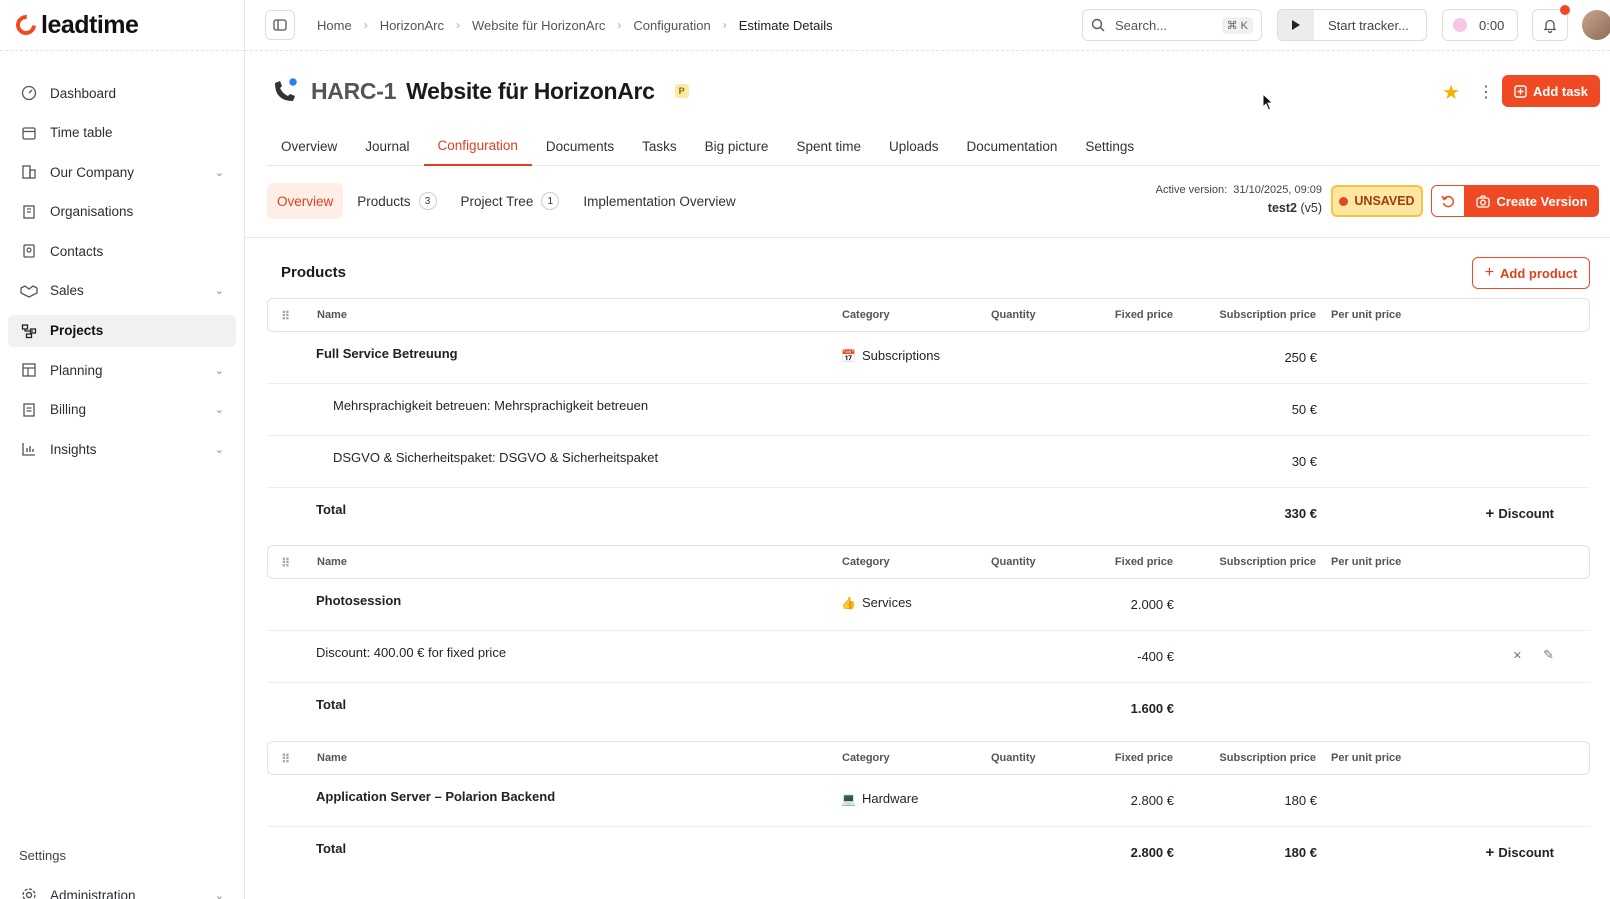 The height and width of the screenshot is (899, 1610). What do you see at coordinates (1565, 10) in the screenshot?
I see `notification-badge` at bounding box center [1565, 10].